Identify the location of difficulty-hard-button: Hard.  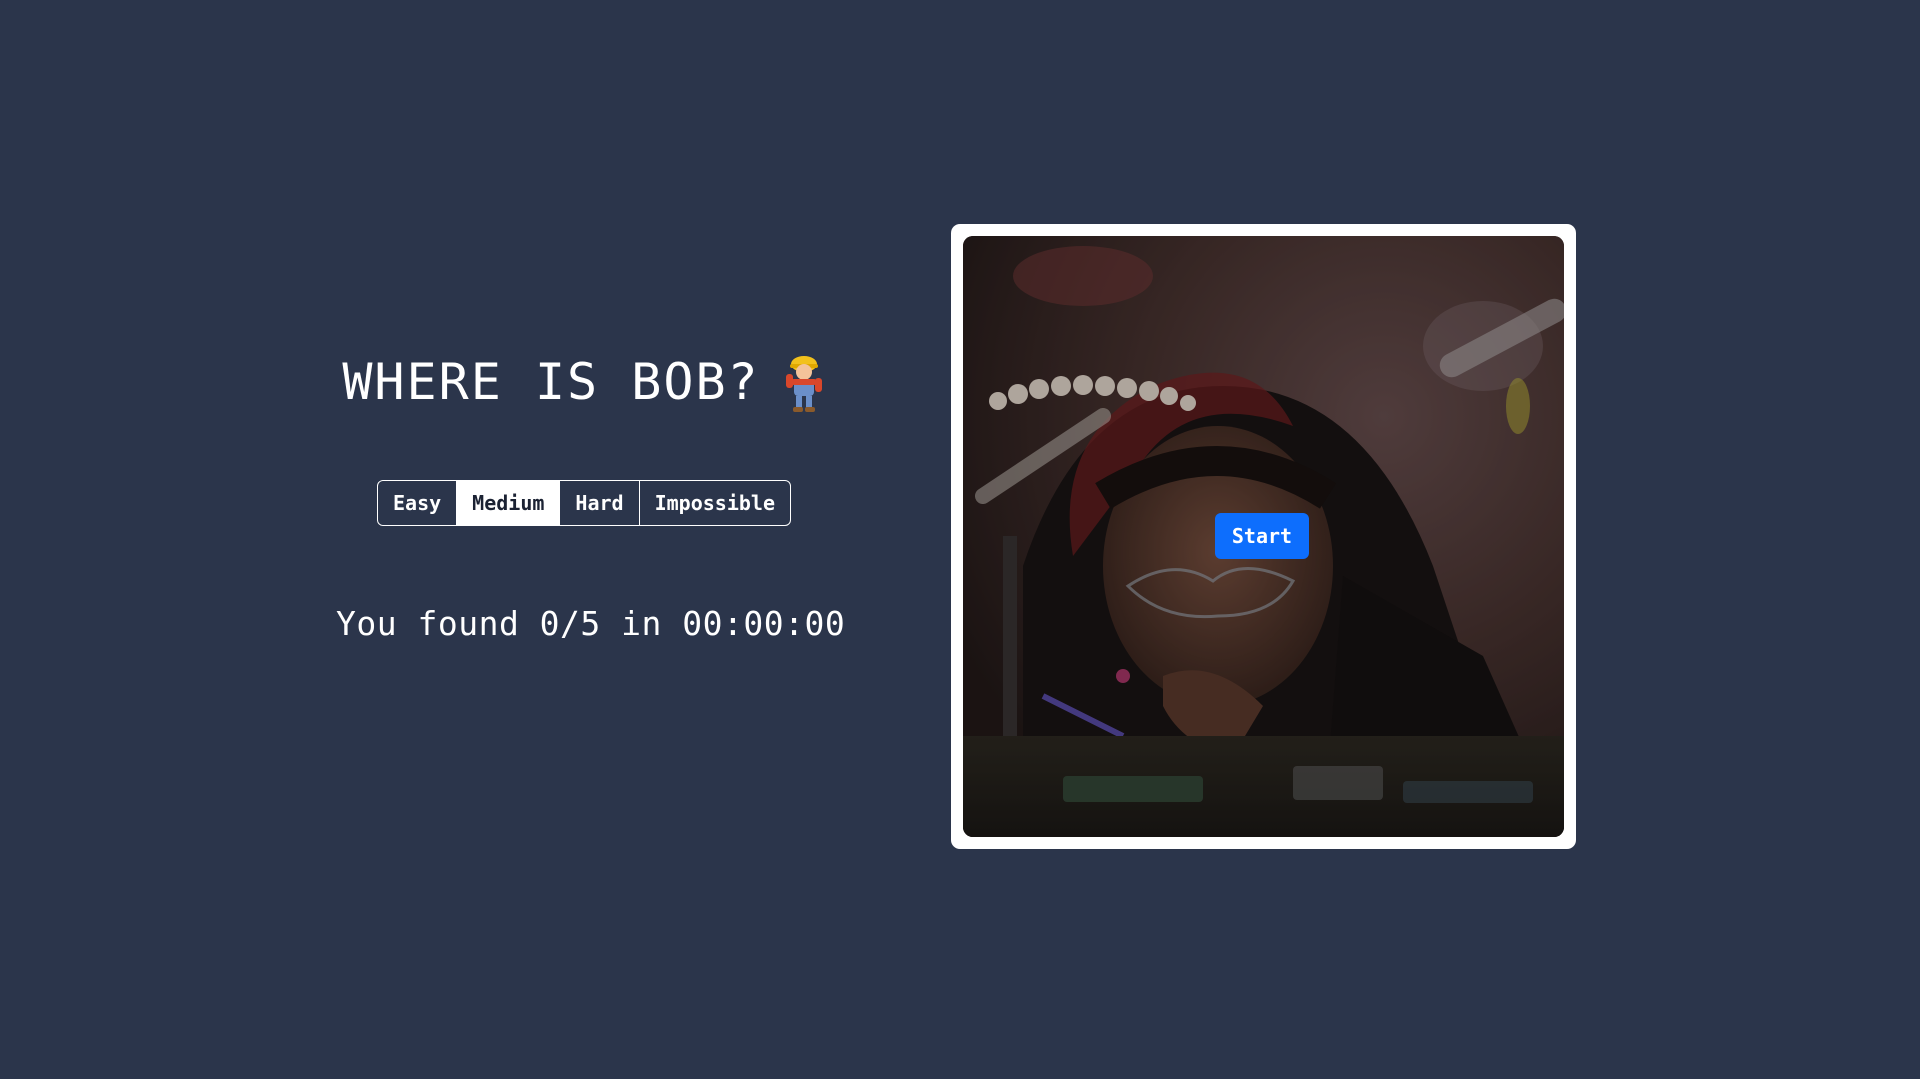
(600, 503).